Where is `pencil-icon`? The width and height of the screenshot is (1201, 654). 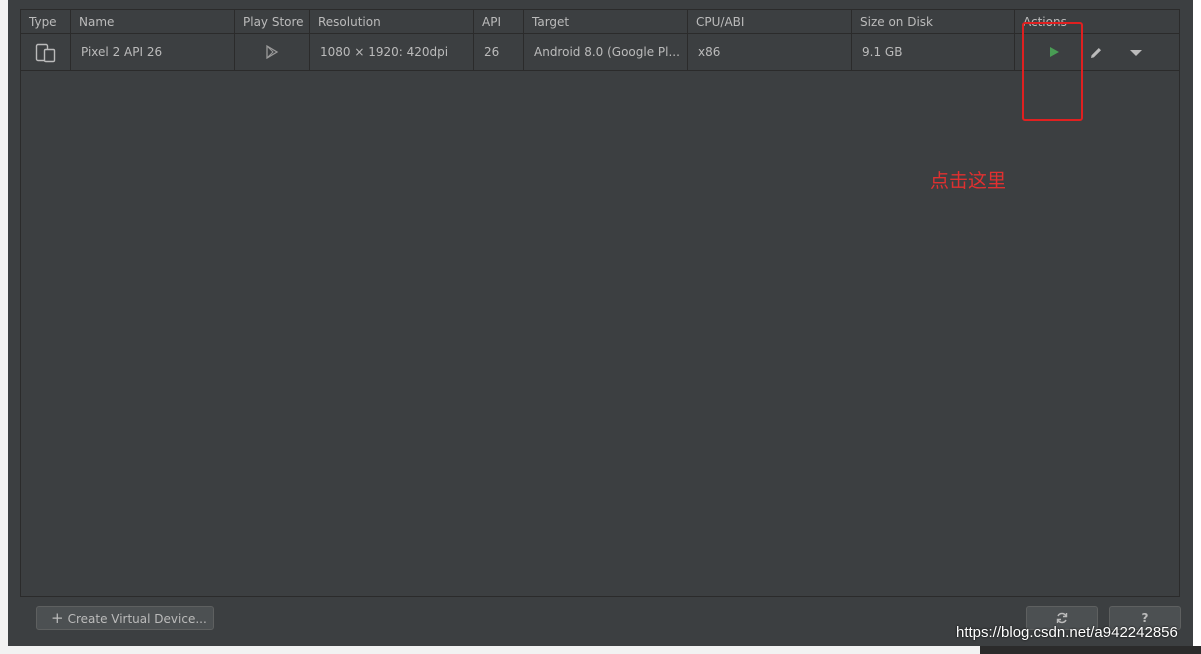 pencil-icon is located at coordinates (1096, 53).